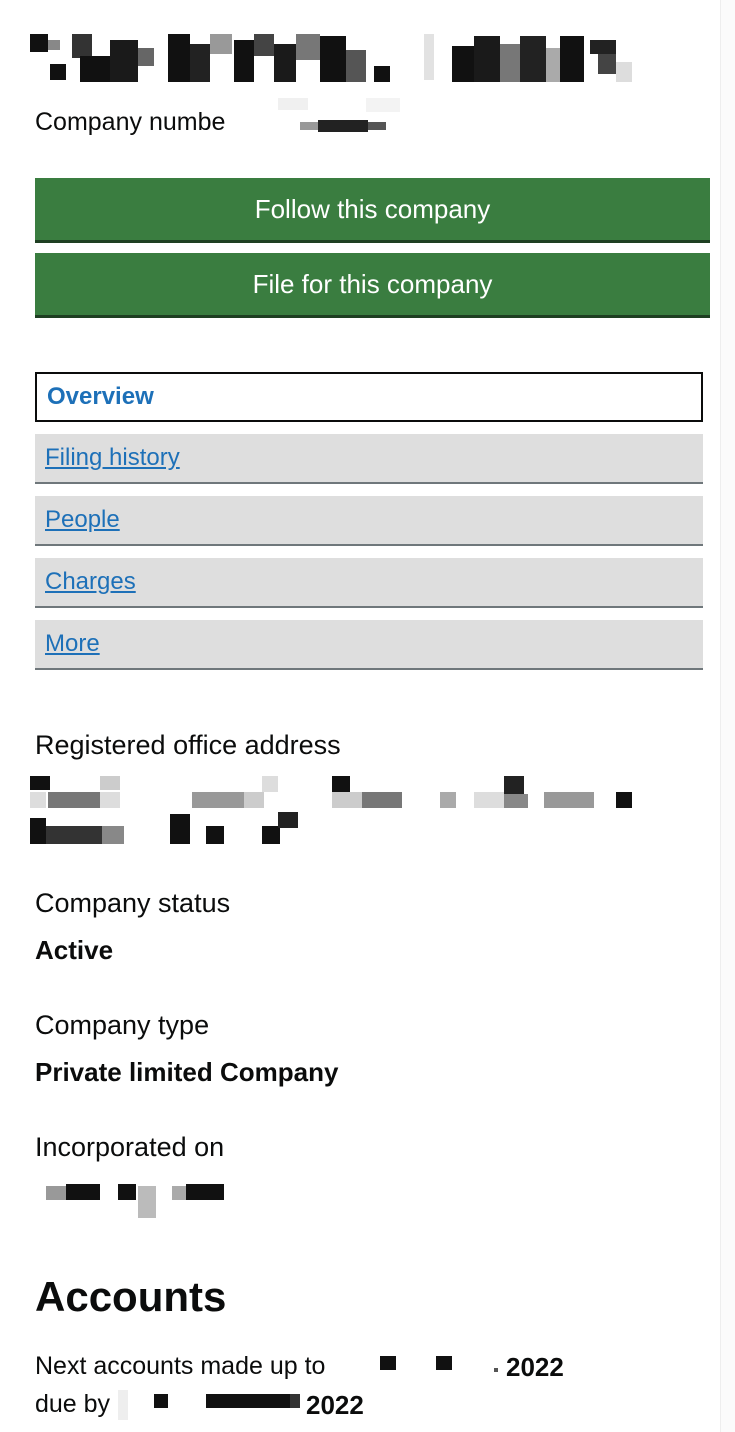  What do you see at coordinates (131, 1296) in the screenshot?
I see `accounts-heading: Accounts` at bounding box center [131, 1296].